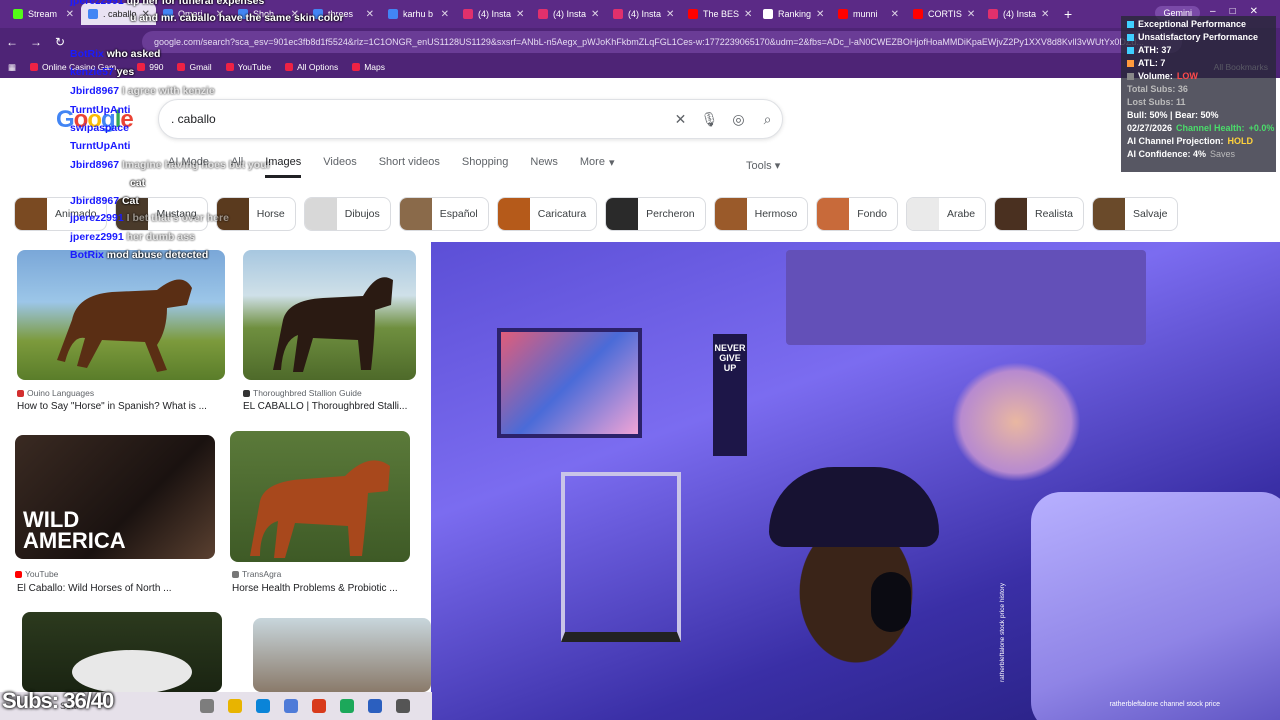  What do you see at coordinates (1130, 24) in the screenshot?
I see `stat-marker-icon` at bounding box center [1130, 24].